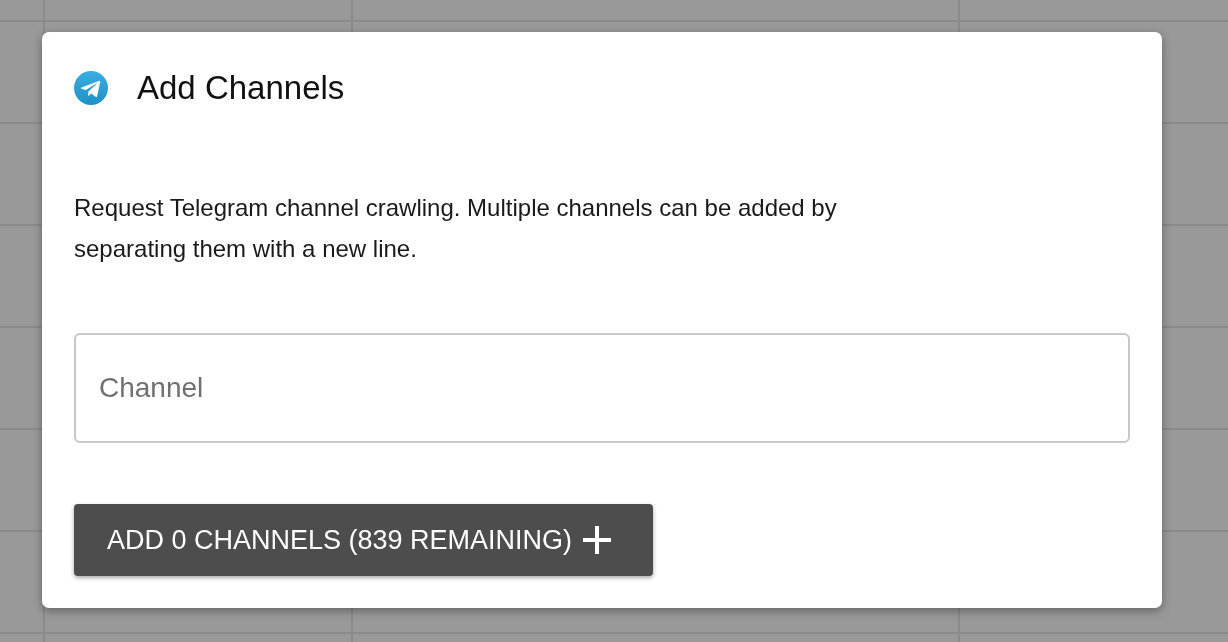  What do you see at coordinates (241, 88) in the screenshot?
I see `dialog-title: Add Channels` at bounding box center [241, 88].